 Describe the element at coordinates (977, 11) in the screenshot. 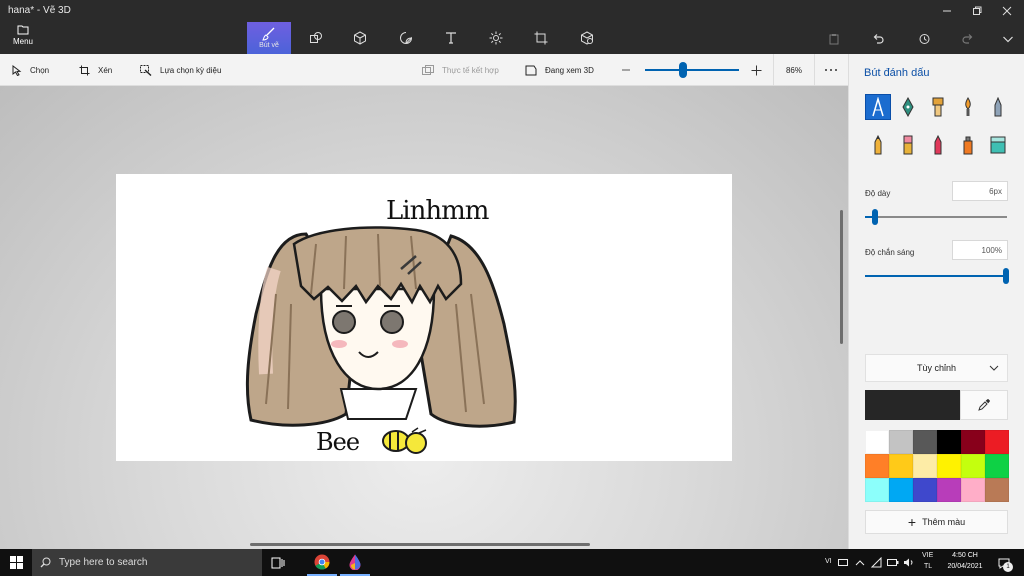

I see `maximize-button` at that location.